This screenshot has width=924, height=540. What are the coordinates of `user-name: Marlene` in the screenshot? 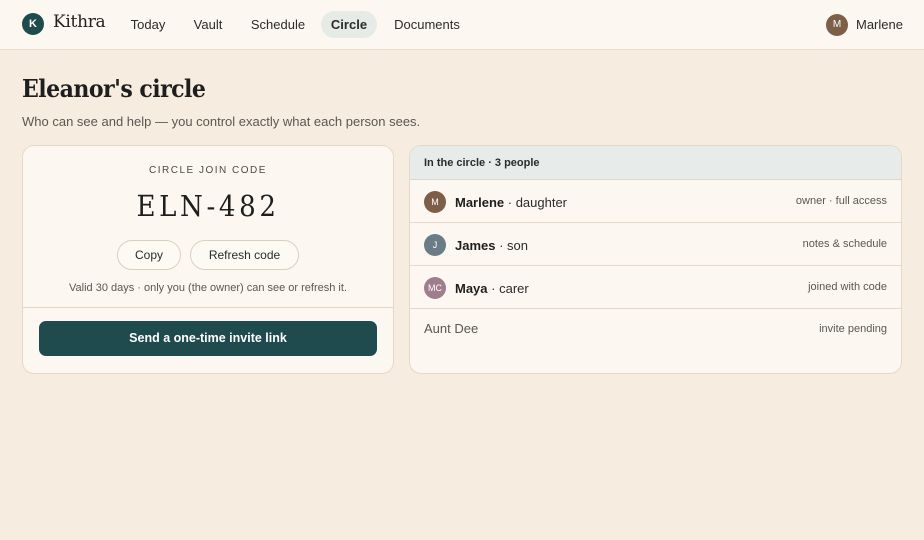 It's located at (879, 24).